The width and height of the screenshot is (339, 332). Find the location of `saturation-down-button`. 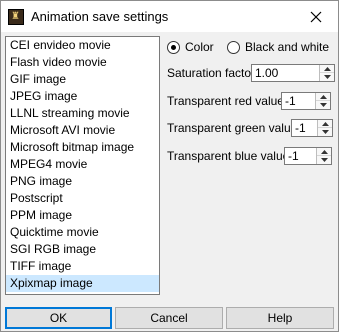

saturation-down-button is located at coordinates (327, 77).